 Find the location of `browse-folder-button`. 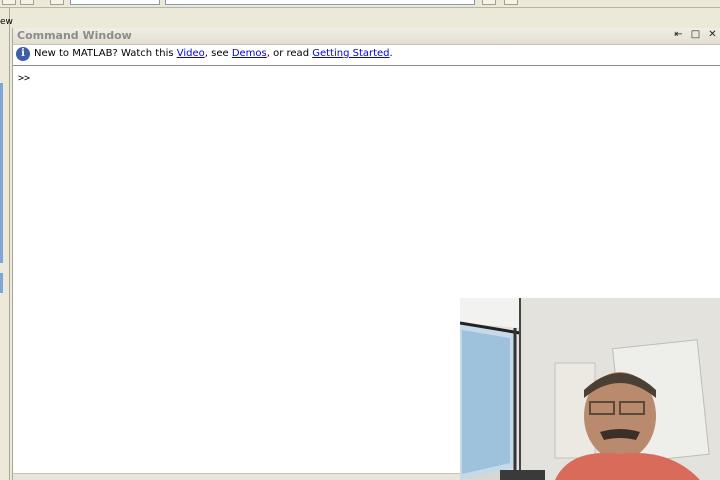

browse-folder-button is located at coordinates (489, 2).